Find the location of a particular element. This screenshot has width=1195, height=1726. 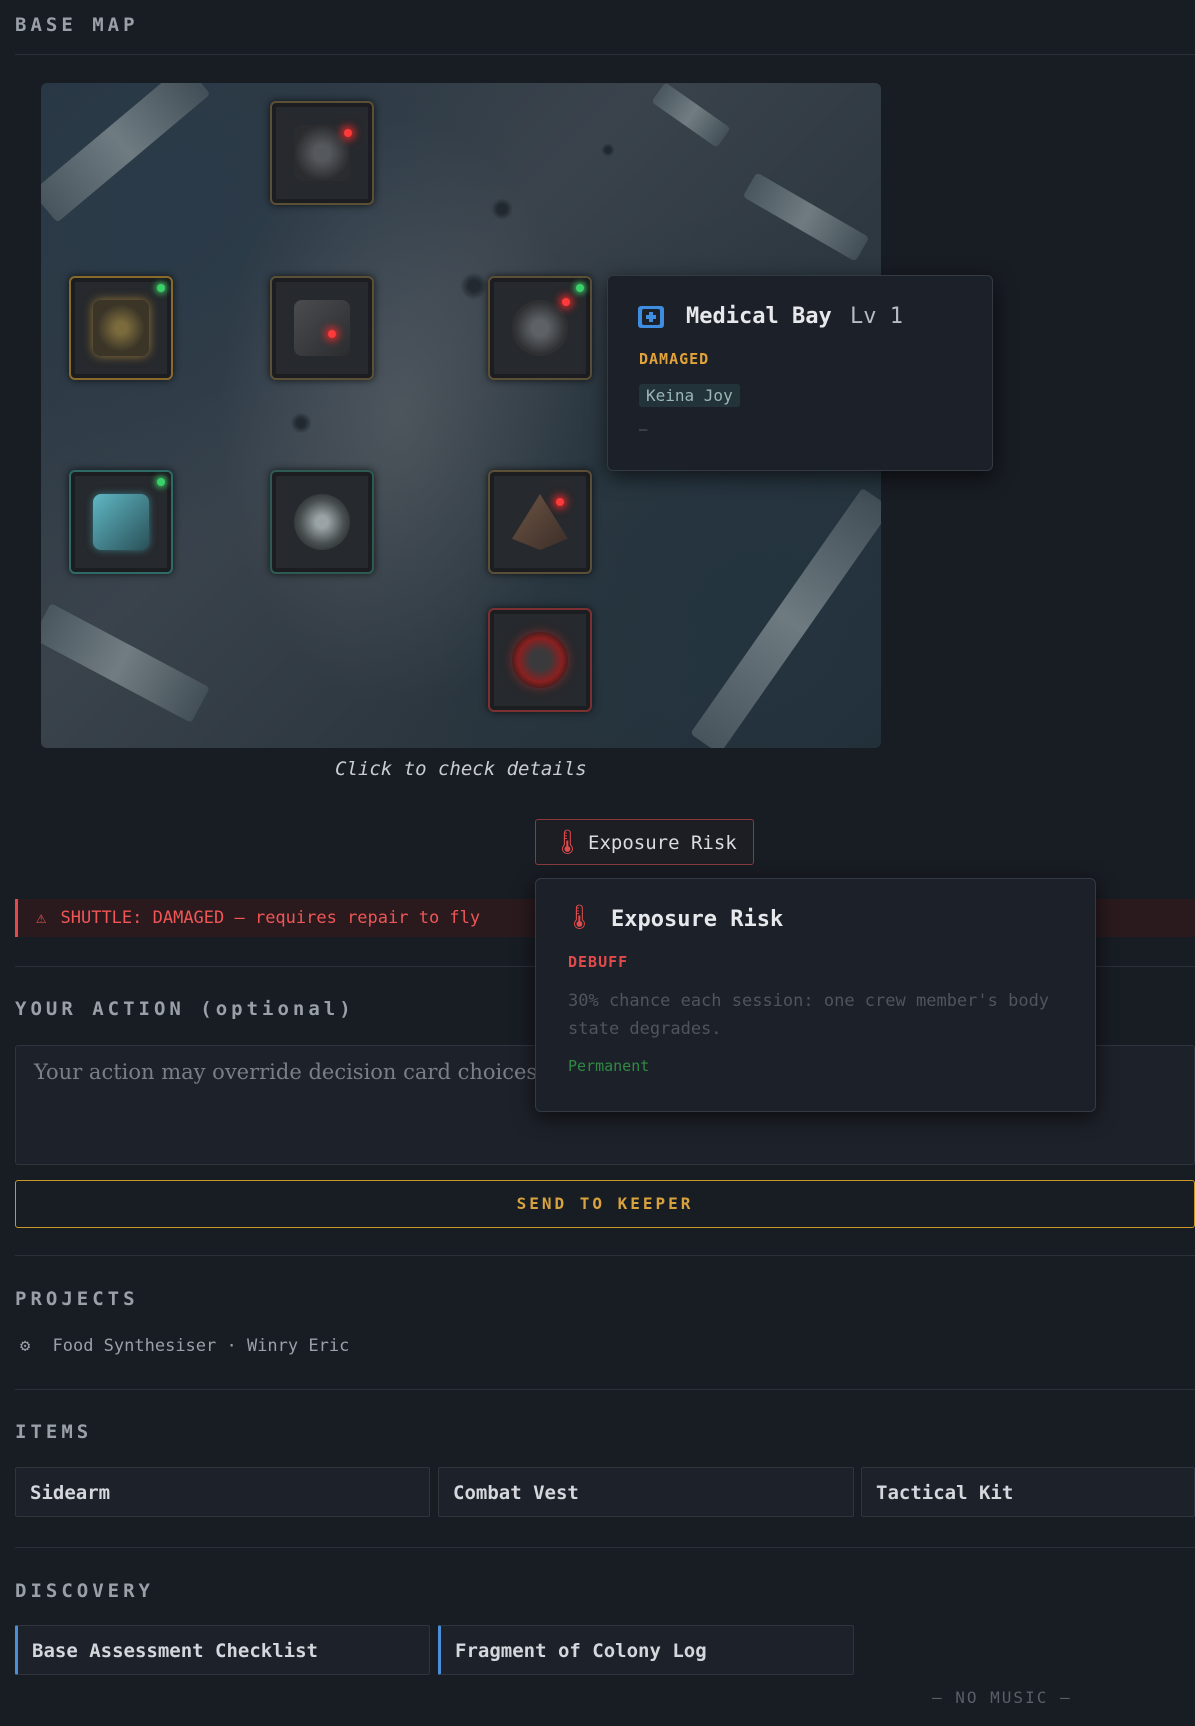

effect-duration: Permanent is located at coordinates (609, 1066).